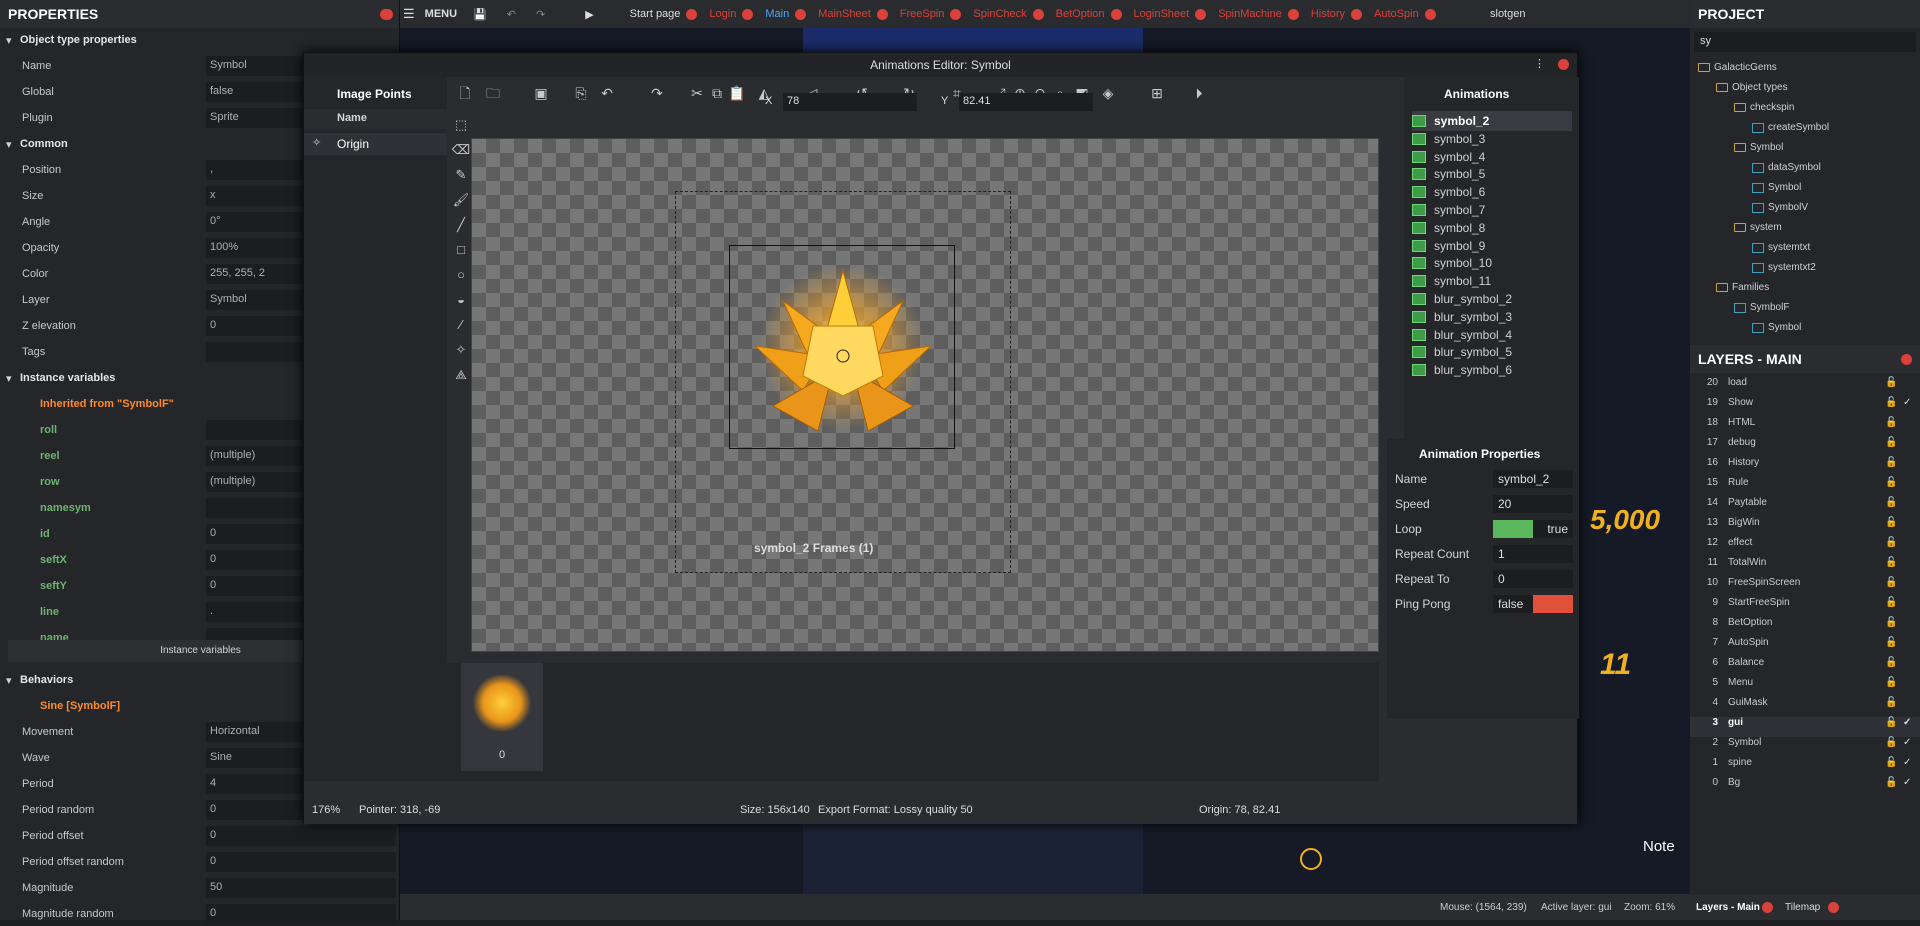  What do you see at coordinates (1761, 307) in the screenshot?
I see `project-tree-item: SymbolF` at bounding box center [1761, 307].